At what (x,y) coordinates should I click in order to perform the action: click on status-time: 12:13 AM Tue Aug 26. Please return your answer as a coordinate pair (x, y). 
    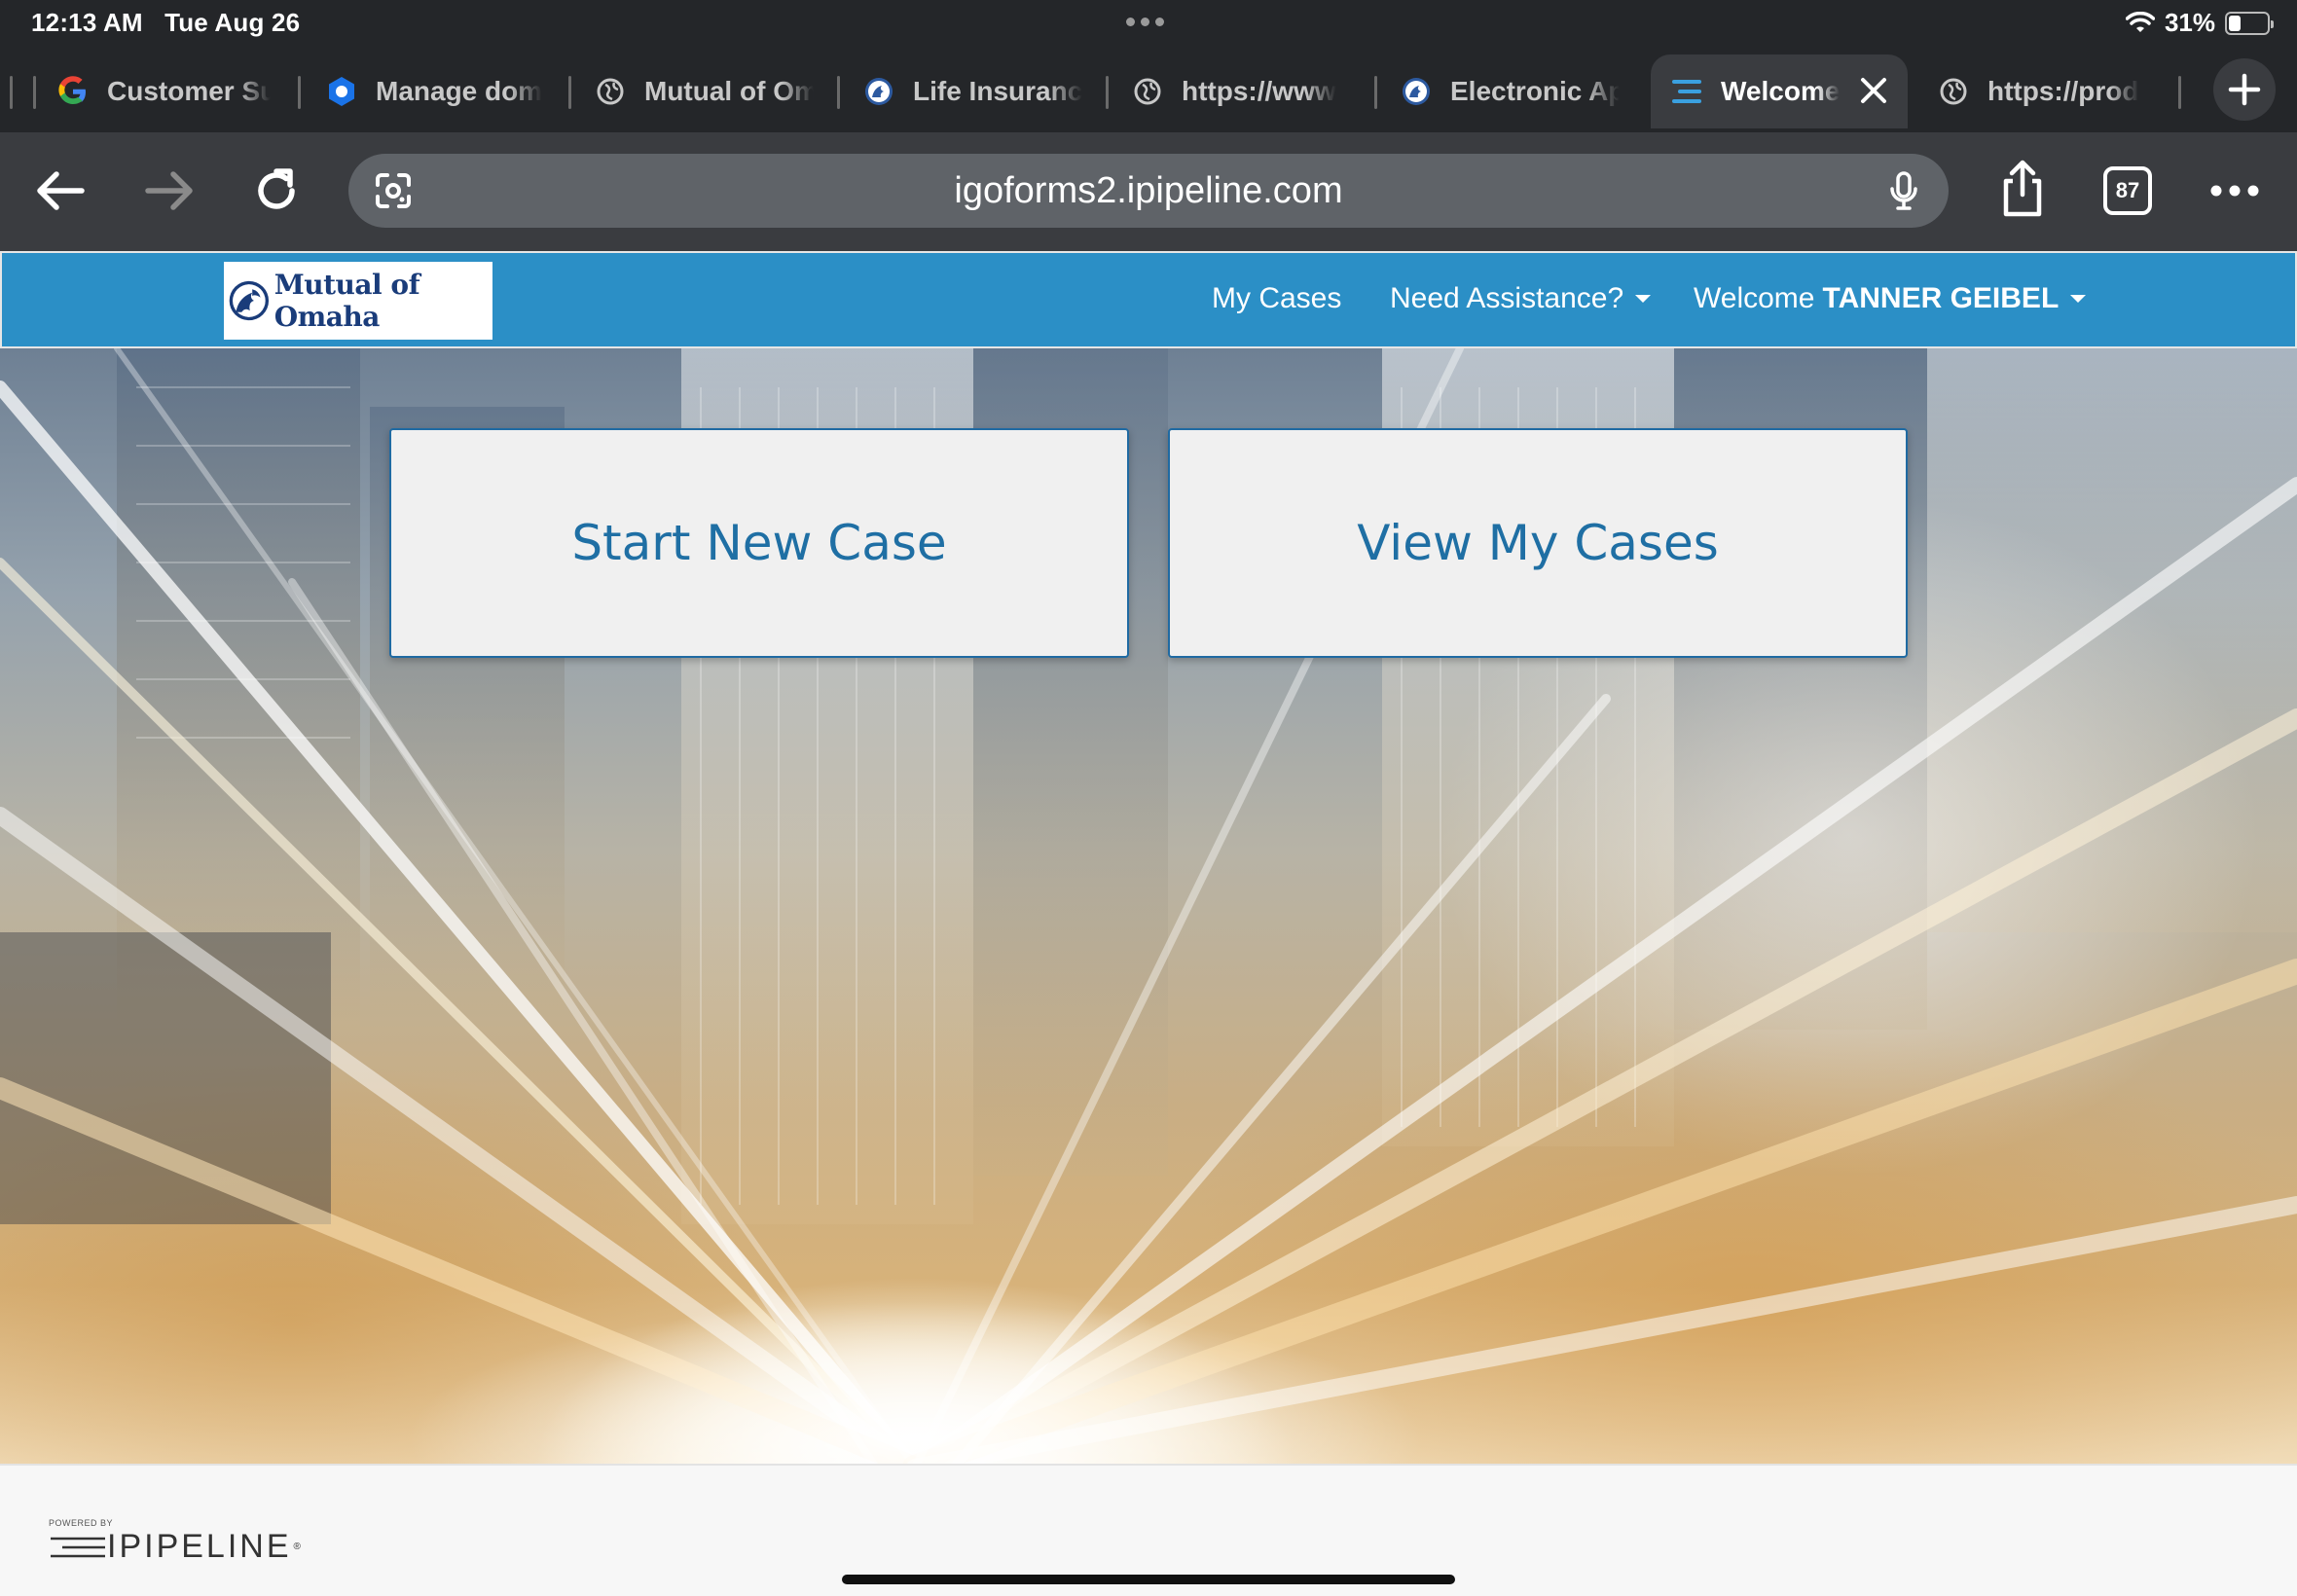
    Looking at the image, I should click on (166, 22).